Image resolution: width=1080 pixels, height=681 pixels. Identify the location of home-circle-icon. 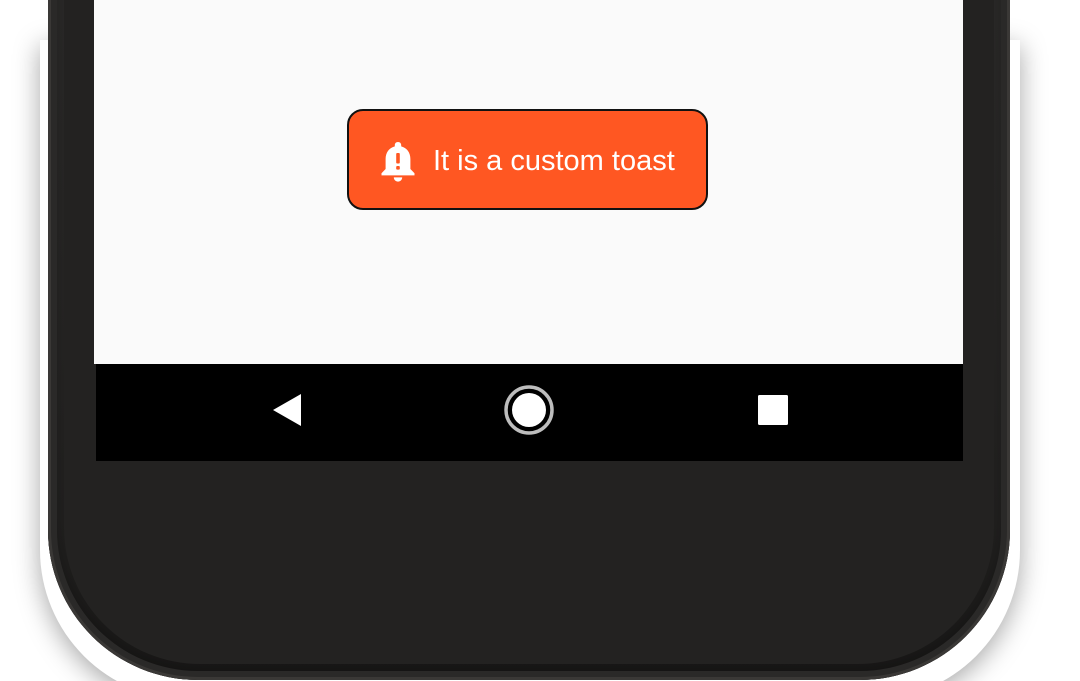
(529, 412).